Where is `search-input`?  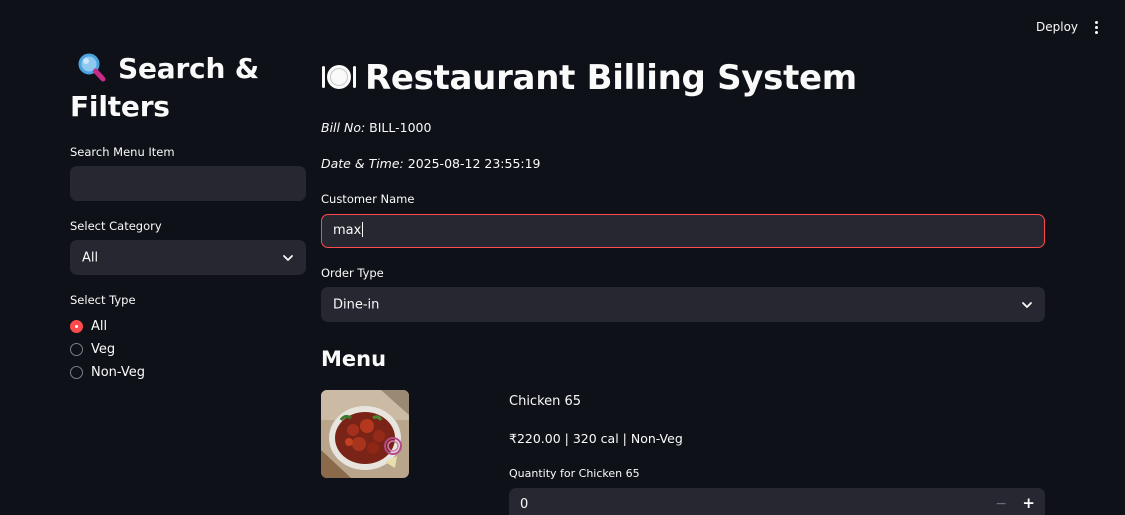
search-input is located at coordinates (188, 183).